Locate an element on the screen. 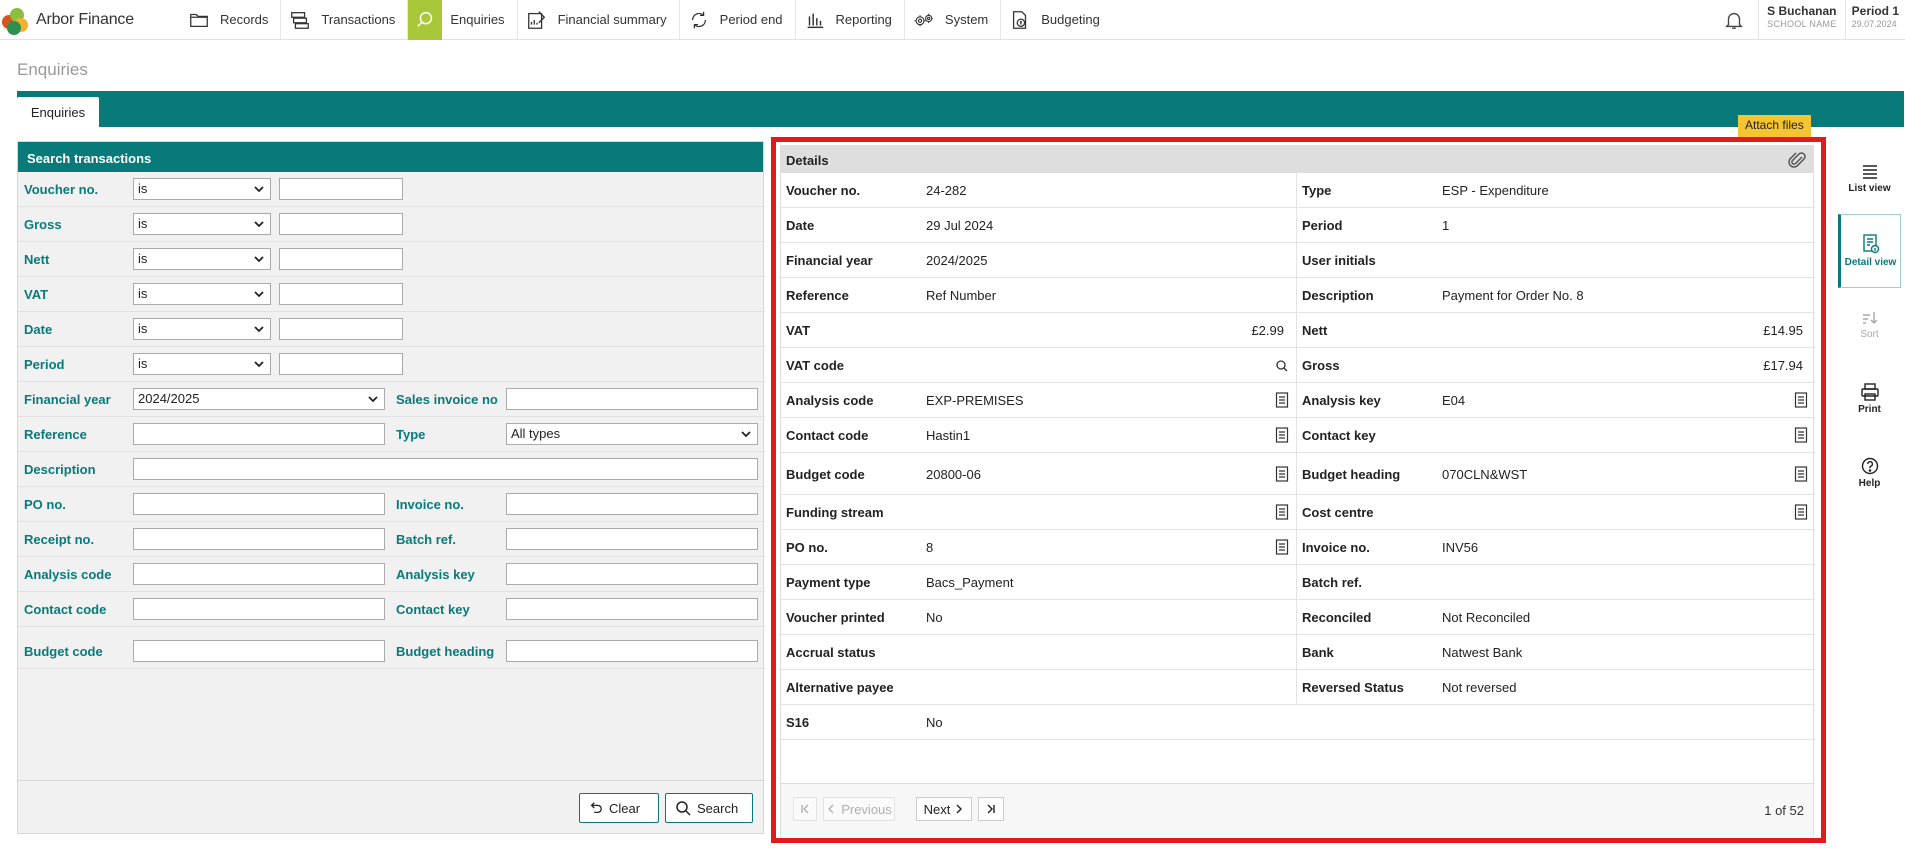 Image resolution: width=1905 pixels, height=848 pixels. last-page-button is located at coordinates (991, 809).